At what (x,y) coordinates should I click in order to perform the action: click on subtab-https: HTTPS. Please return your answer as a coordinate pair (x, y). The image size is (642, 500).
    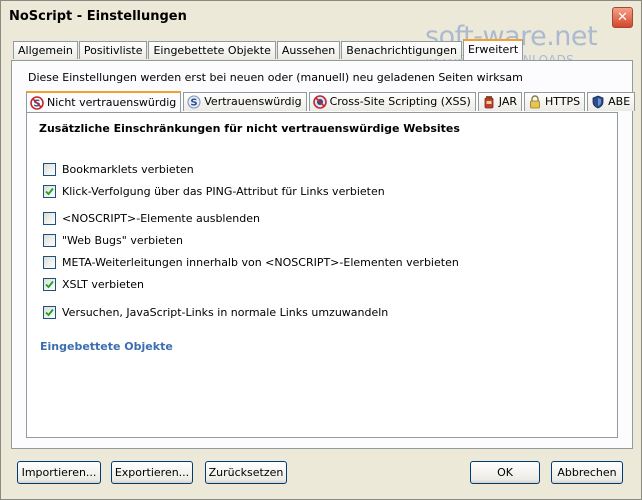
    Looking at the image, I should click on (555, 101).